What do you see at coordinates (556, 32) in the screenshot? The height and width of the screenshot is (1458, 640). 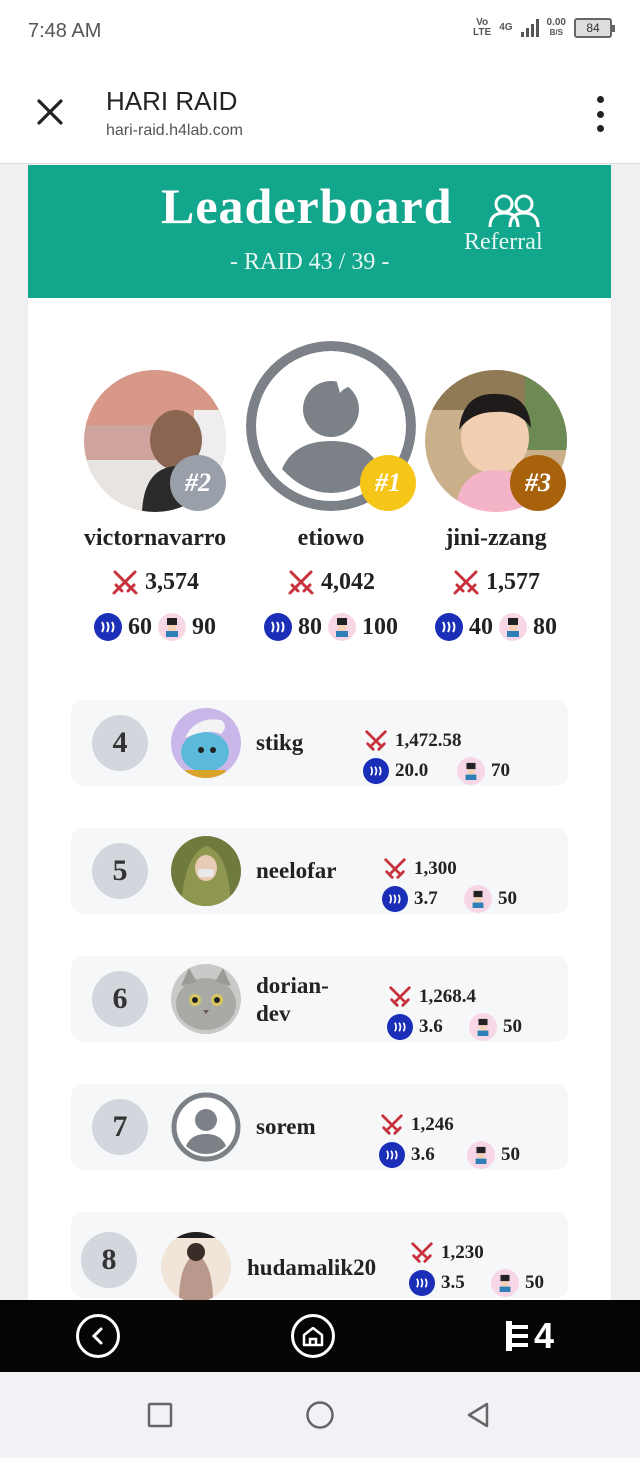 I see `net-speed-unit: B/S` at bounding box center [556, 32].